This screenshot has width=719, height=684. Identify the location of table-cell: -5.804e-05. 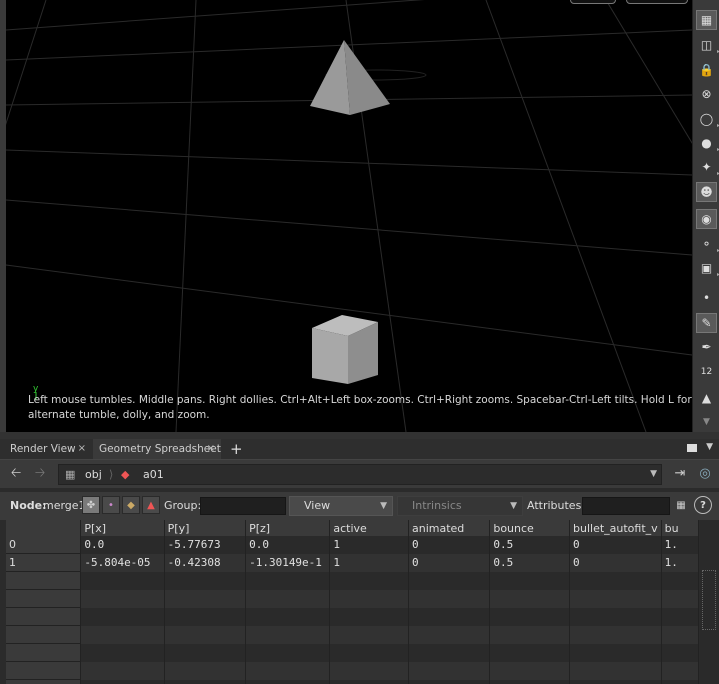
(122, 562).